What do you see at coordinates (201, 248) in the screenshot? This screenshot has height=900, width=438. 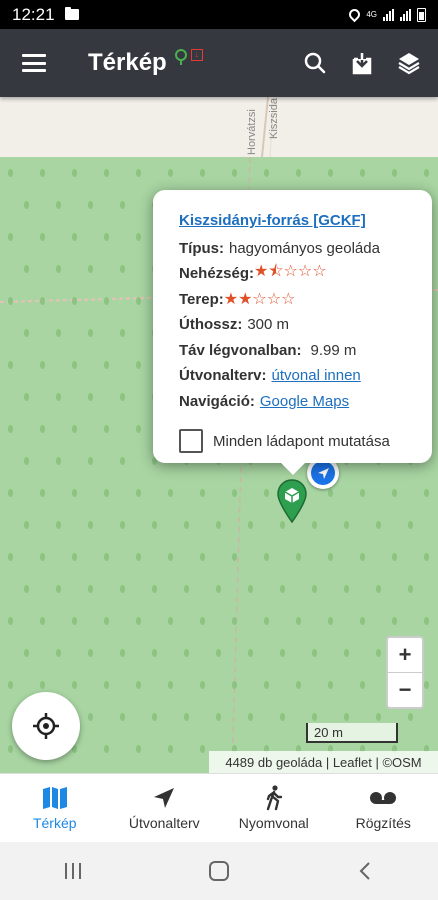 I see `type-label: Típus:` at bounding box center [201, 248].